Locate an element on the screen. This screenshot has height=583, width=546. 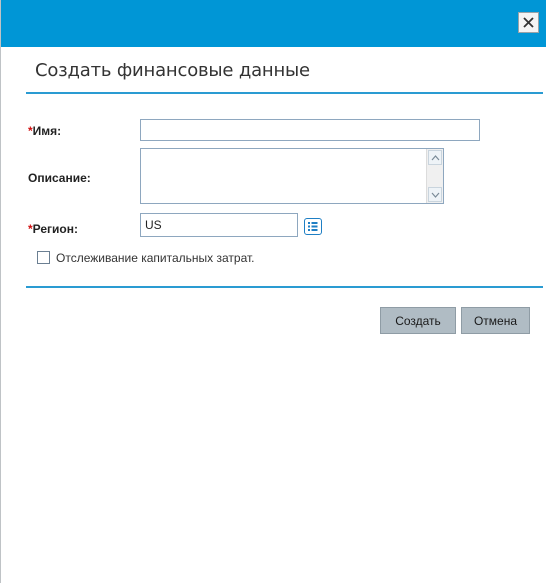
region-input is located at coordinates (219, 225).